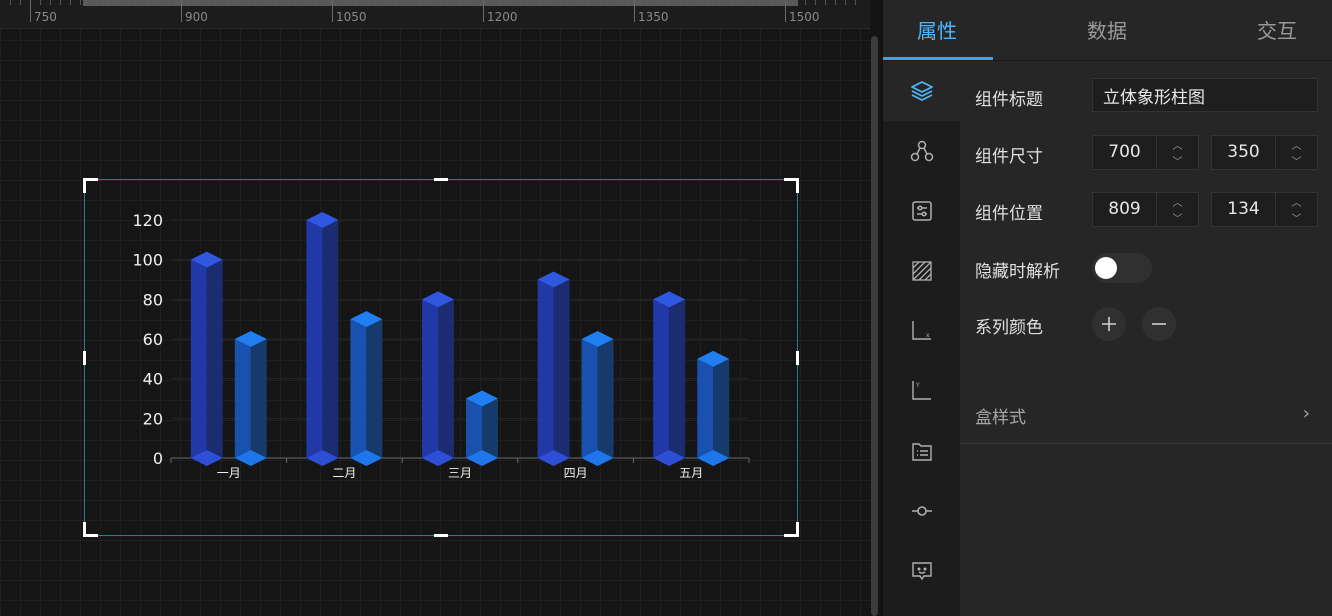 The image size is (1332, 616). Describe the element at coordinates (435, 14) in the screenshot. I see `horizontal-ruler: 750 900 1050 1200 1350 1500` at that location.